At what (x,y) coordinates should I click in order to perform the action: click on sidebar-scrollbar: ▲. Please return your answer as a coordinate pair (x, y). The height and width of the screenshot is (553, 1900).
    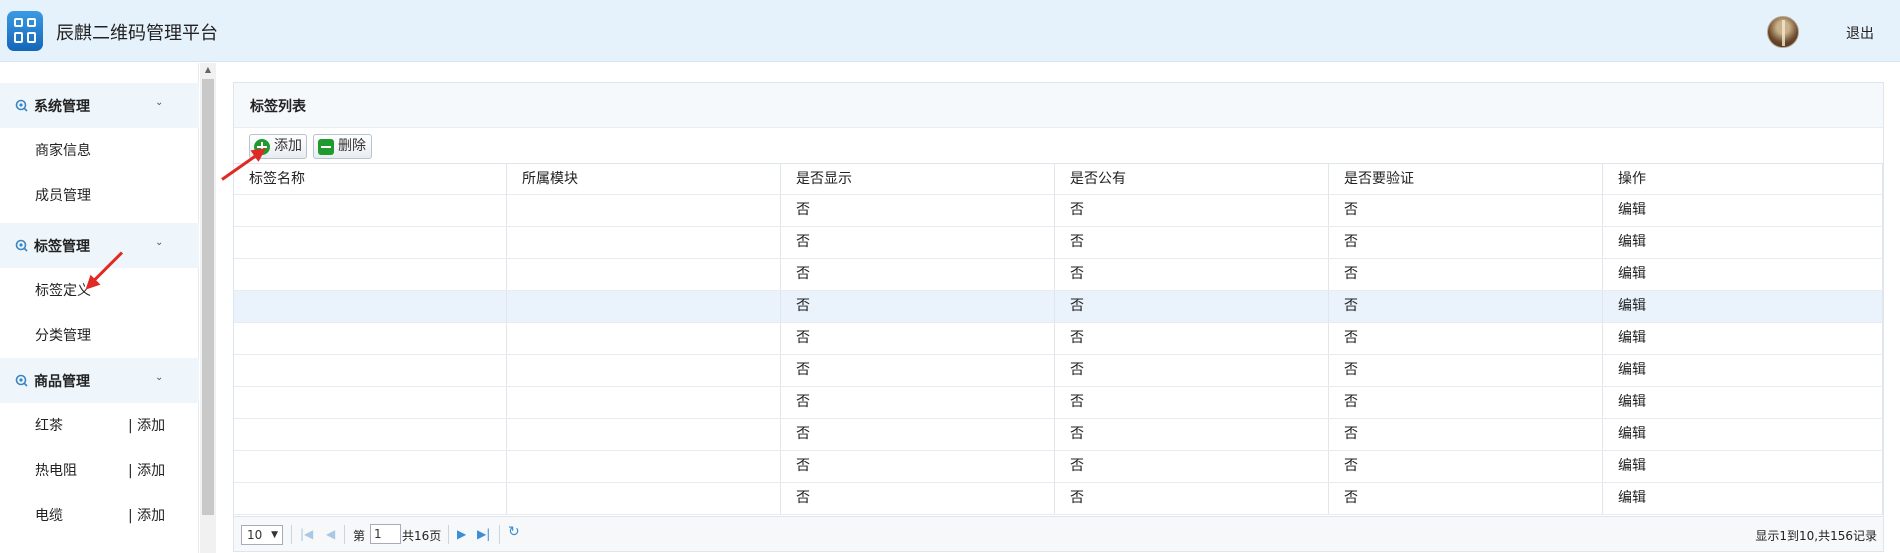
    Looking at the image, I should click on (208, 308).